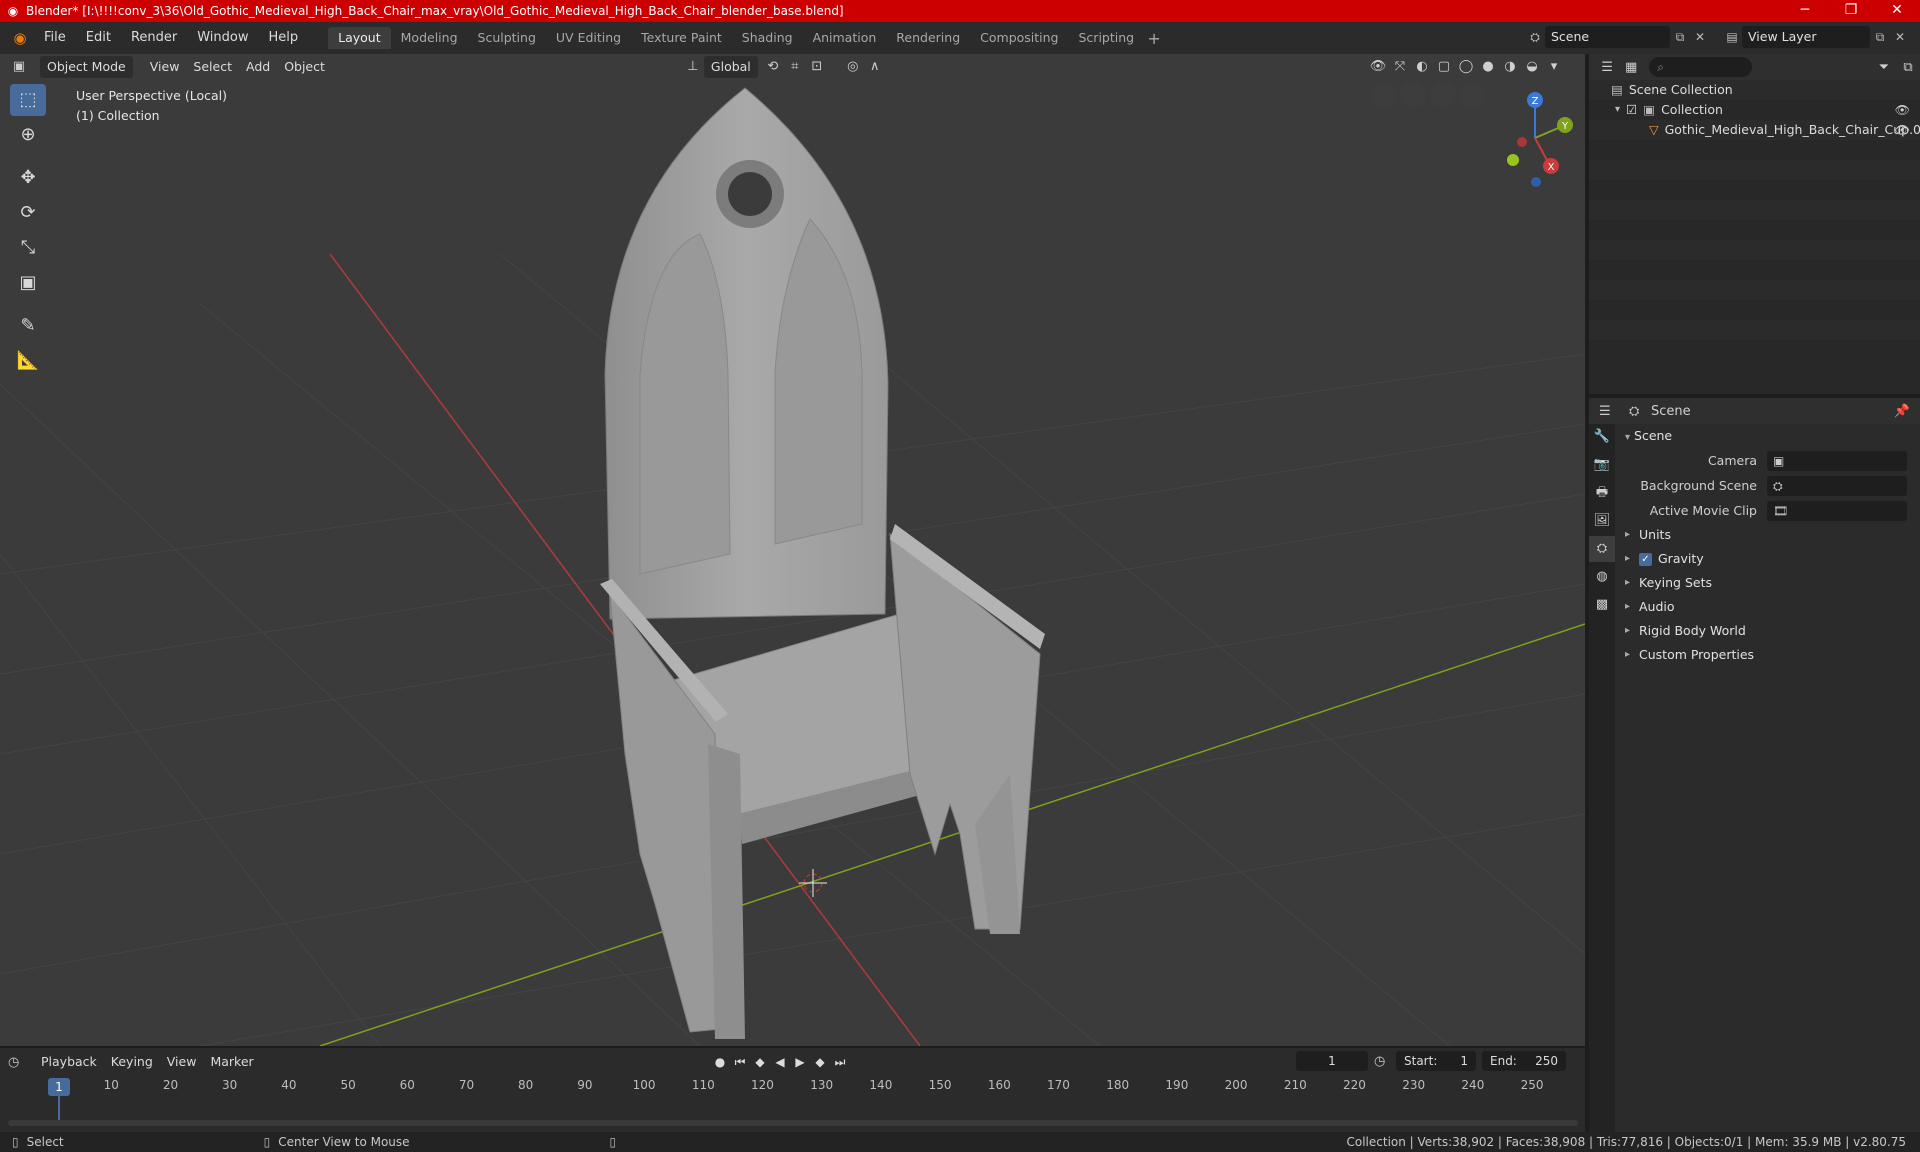  Describe the element at coordinates (1768, 559) in the screenshot. I see `gravity-panel: ▸ ✓ Gravity` at that location.